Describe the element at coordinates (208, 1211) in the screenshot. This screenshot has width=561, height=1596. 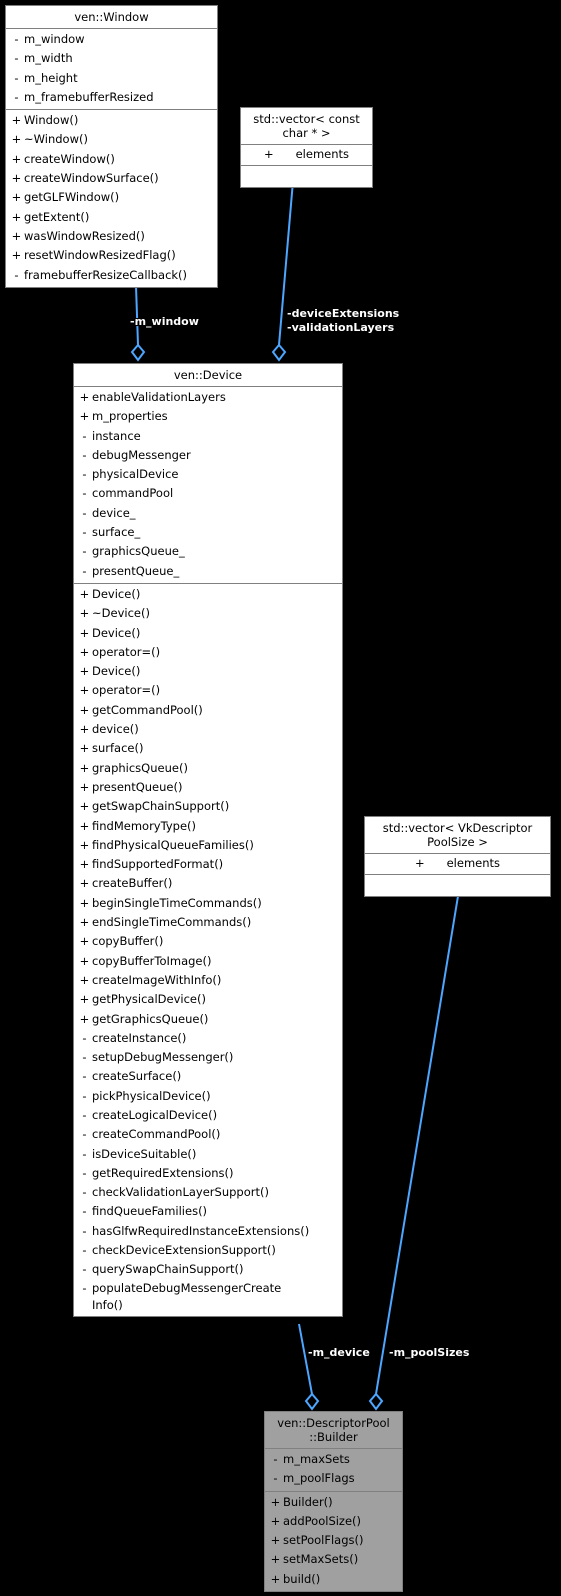
I see `method-row: - findQueueFamilies()` at that location.